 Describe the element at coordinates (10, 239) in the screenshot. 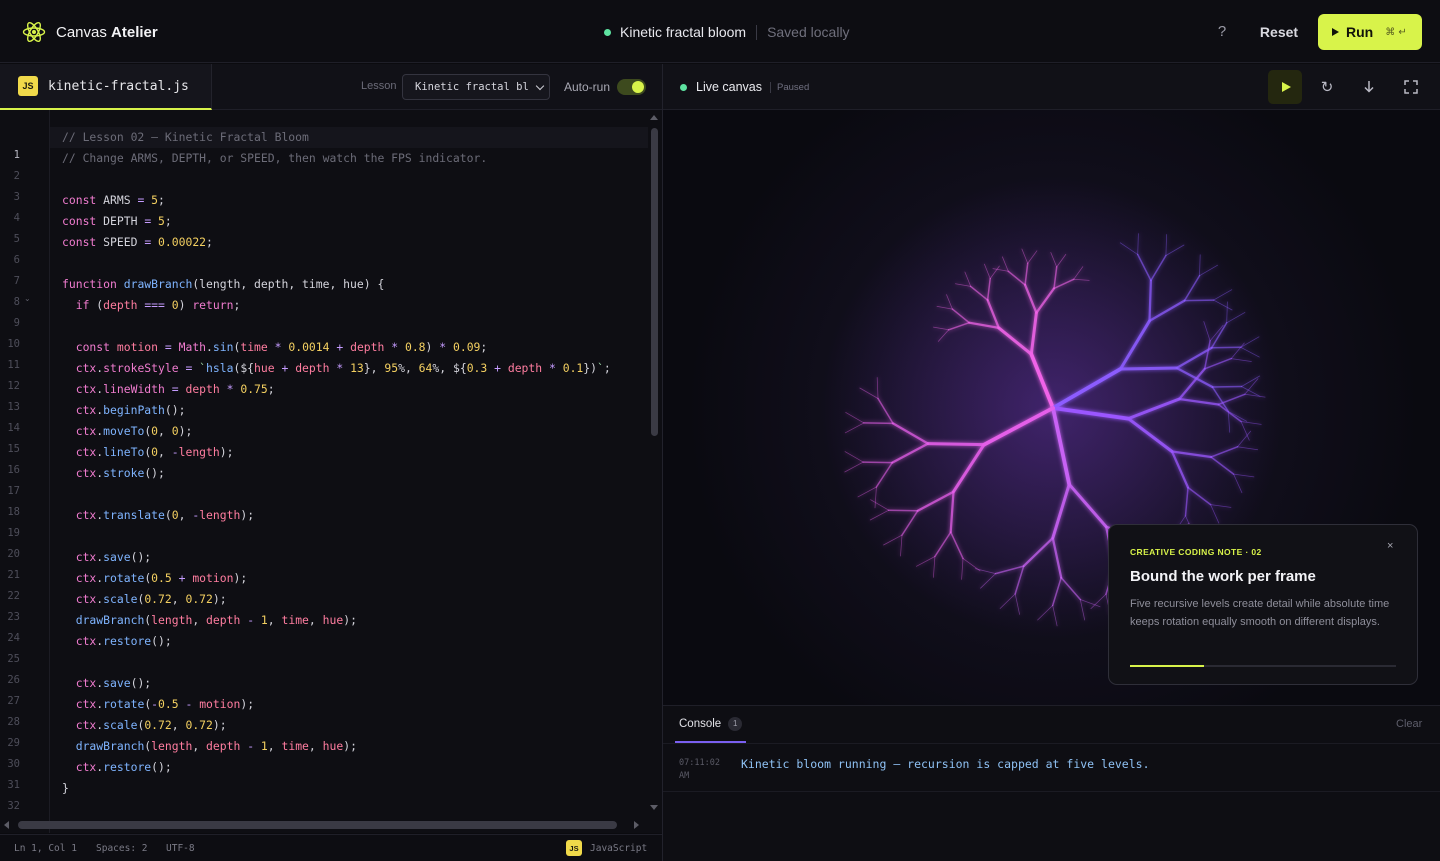

I see `line-number: 5` at that location.